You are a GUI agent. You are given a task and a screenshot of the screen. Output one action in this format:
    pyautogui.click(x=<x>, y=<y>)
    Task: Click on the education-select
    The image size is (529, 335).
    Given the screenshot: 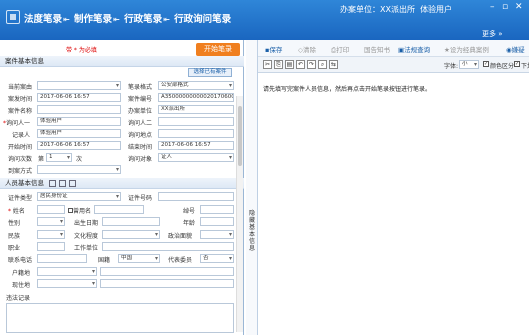 What is the action you would take?
    pyautogui.click(x=131, y=234)
    